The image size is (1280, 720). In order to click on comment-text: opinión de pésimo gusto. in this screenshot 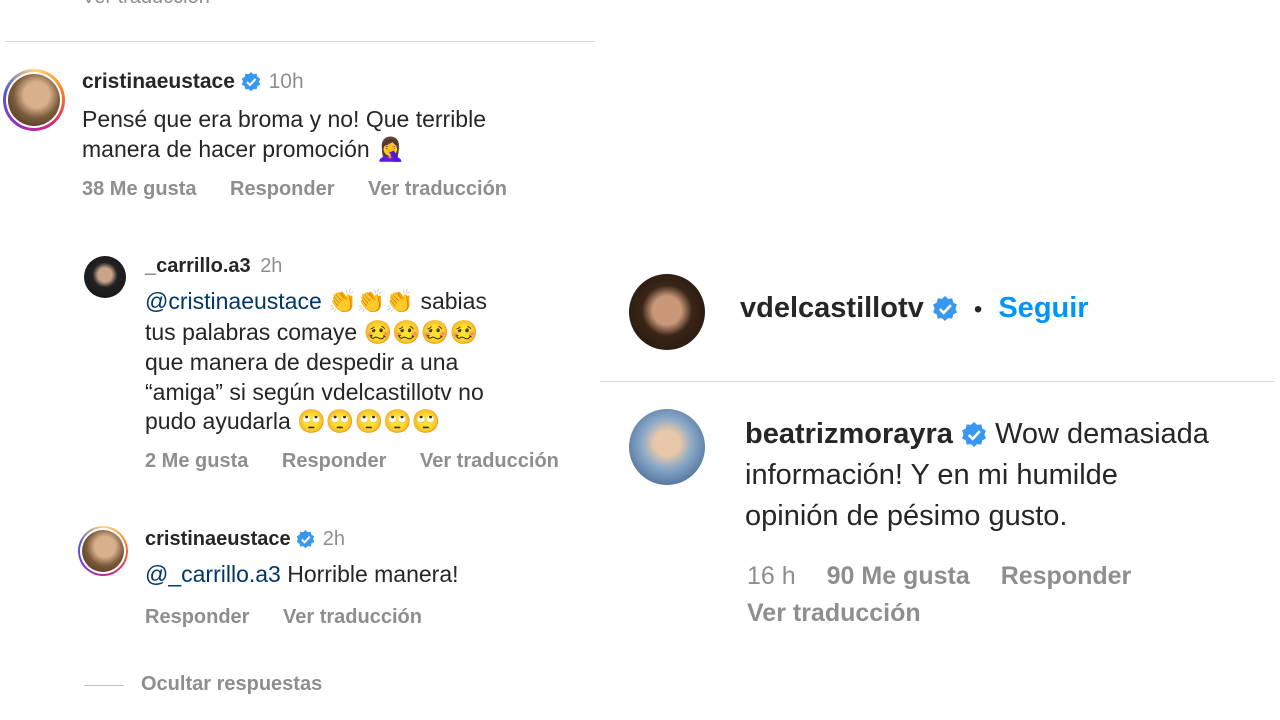, I will do `click(906, 516)`.